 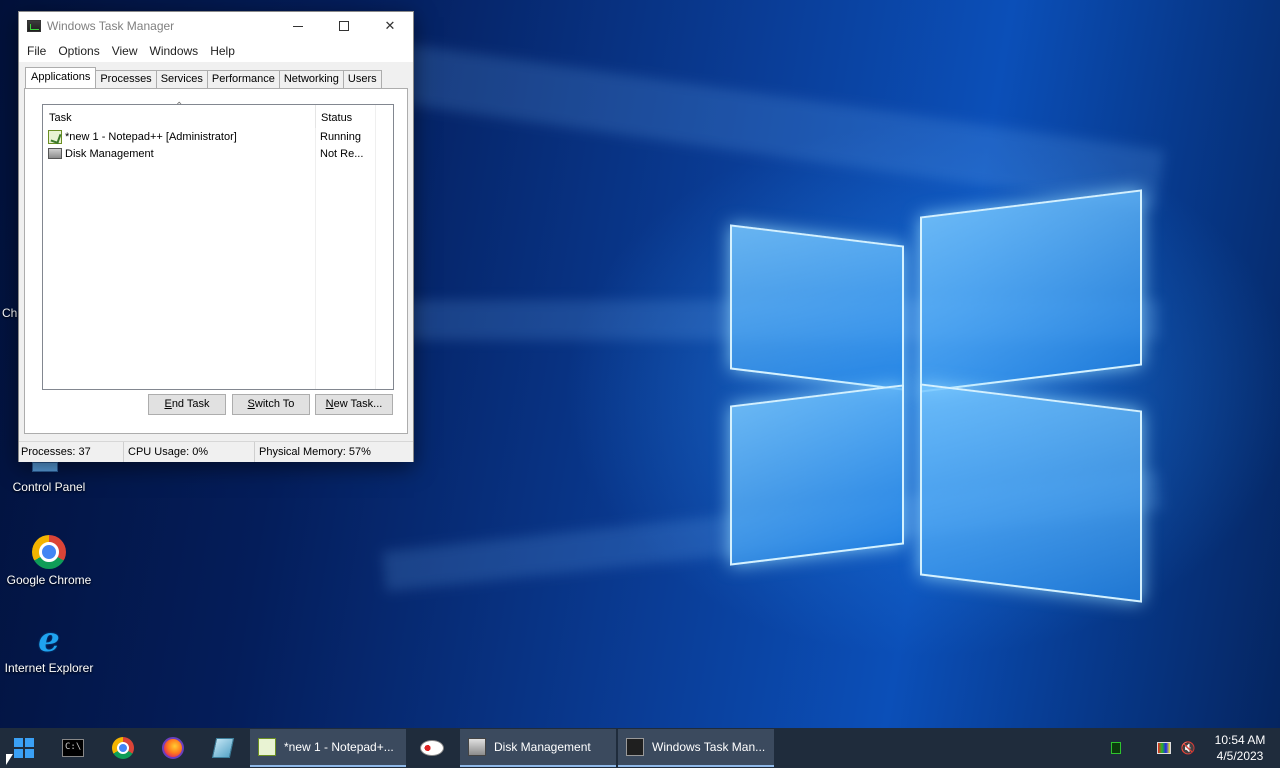 What do you see at coordinates (61, 77) in the screenshot?
I see `tab-applications: Applications` at bounding box center [61, 77].